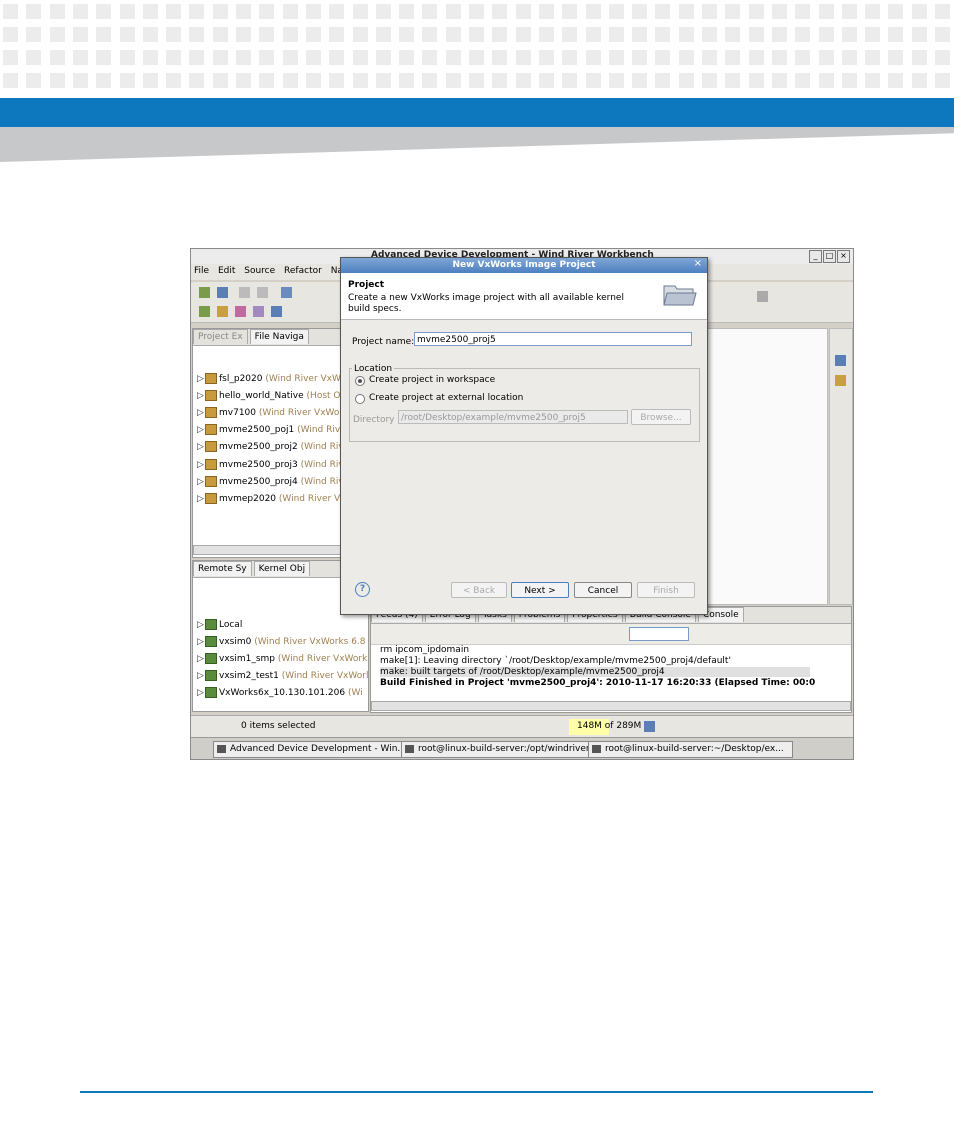 Image resolution: width=954 pixels, height=1145 pixels. I want to click on perspective-icon, so click(762, 296).